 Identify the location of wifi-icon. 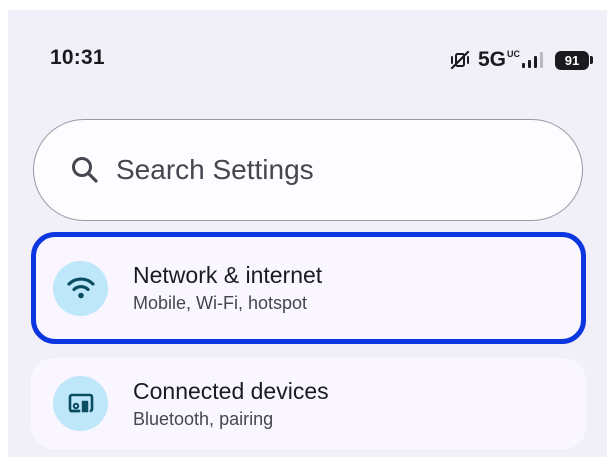
(80, 288).